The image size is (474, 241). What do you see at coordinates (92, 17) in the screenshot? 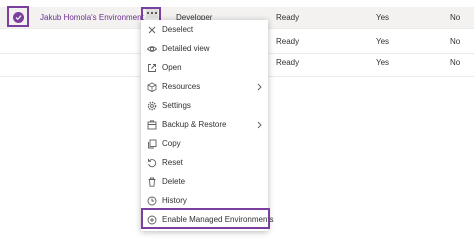
I see `environment-name-link: Jakub Homola's Environment` at bounding box center [92, 17].